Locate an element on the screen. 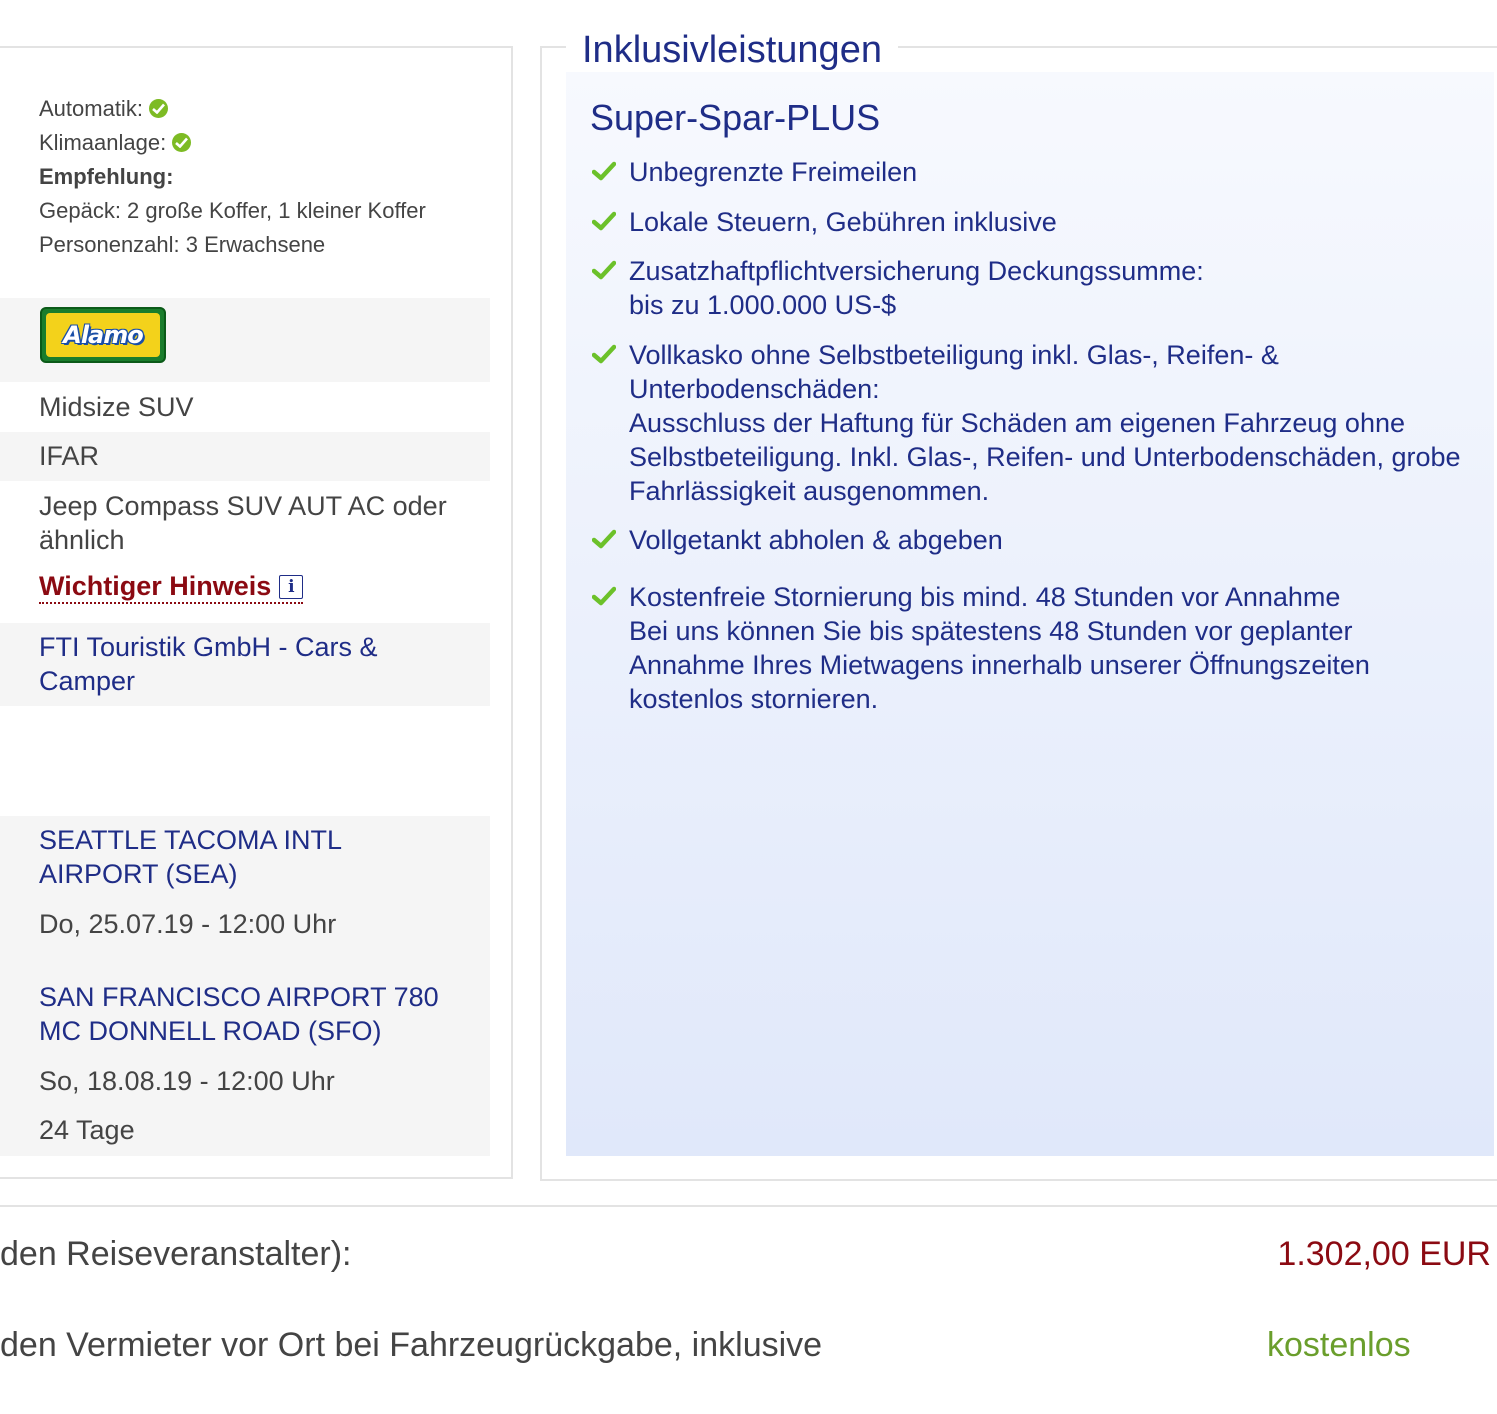 The height and width of the screenshot is (1414, 1497). inclusion-item-text: Lokale Steuern, Gebühren inklusive is located at coordinates (843, 222).